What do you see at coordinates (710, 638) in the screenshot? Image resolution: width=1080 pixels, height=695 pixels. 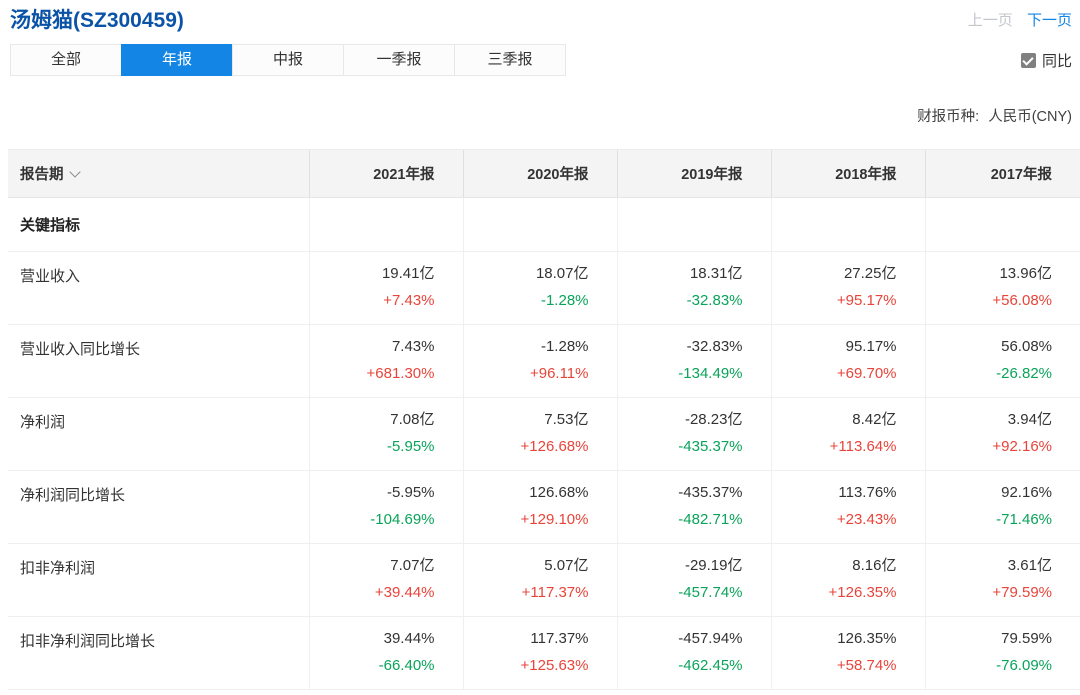 I see `cell-value: -457.94%` at bounding box center [710, 638].